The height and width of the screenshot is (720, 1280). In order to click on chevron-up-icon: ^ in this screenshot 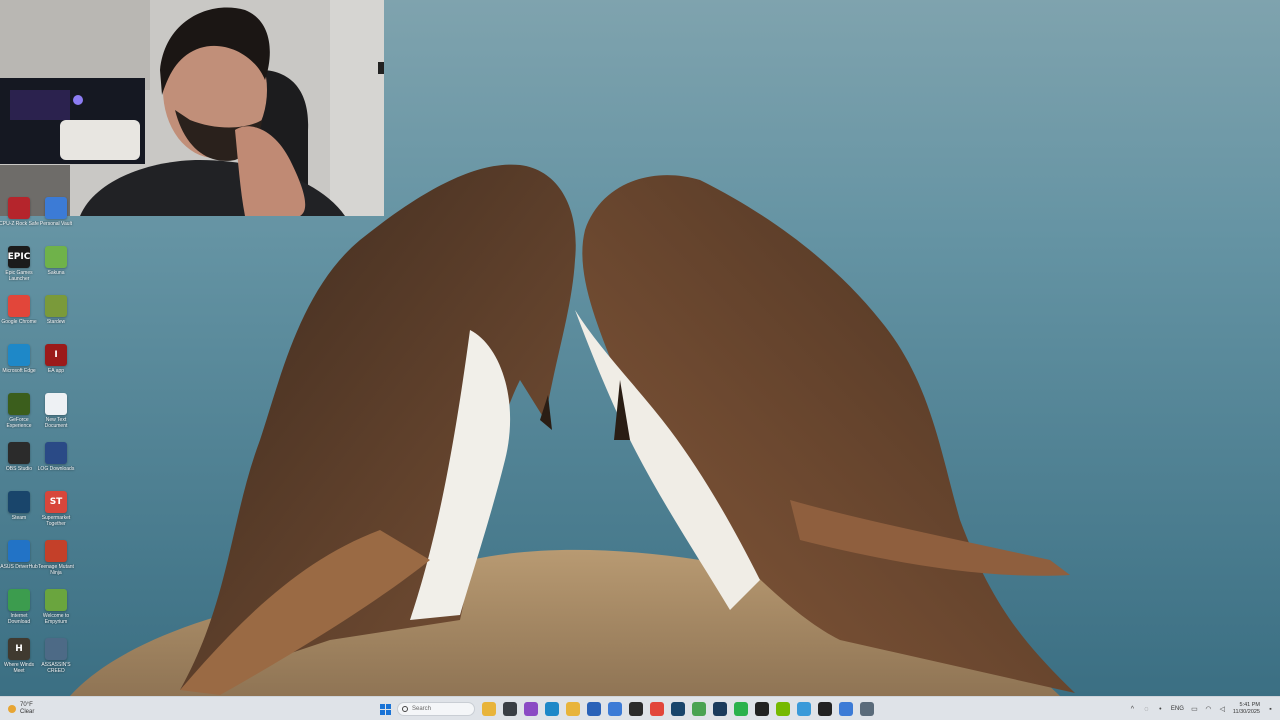, I will do `click(1132, 709)`.